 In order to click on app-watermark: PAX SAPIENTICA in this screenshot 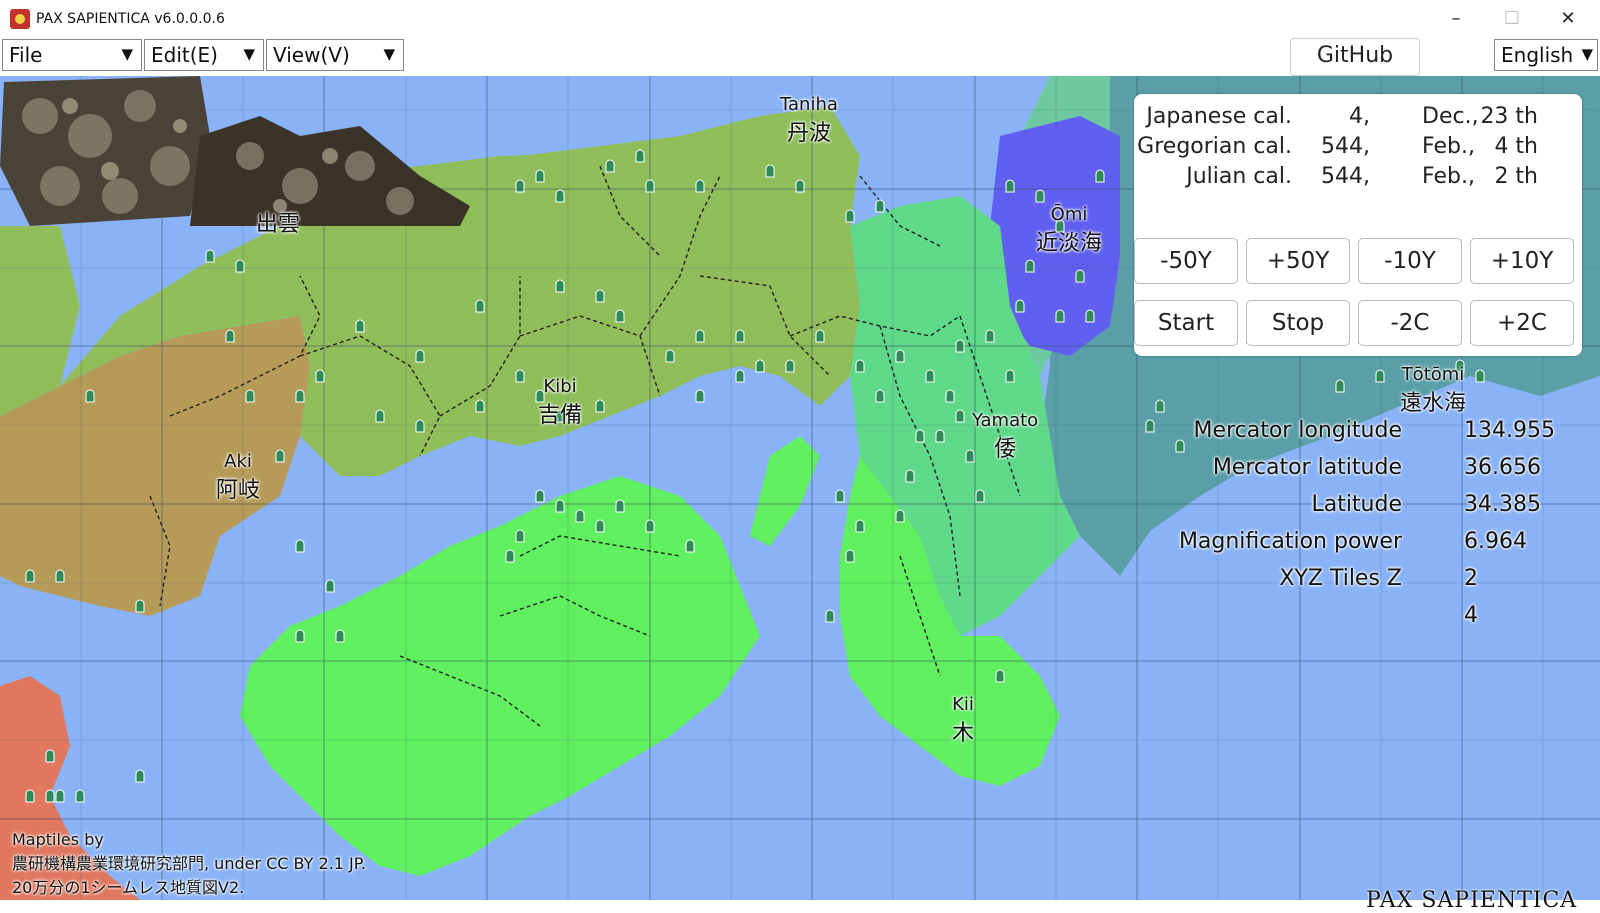, I will do `click(1472, 900)`.